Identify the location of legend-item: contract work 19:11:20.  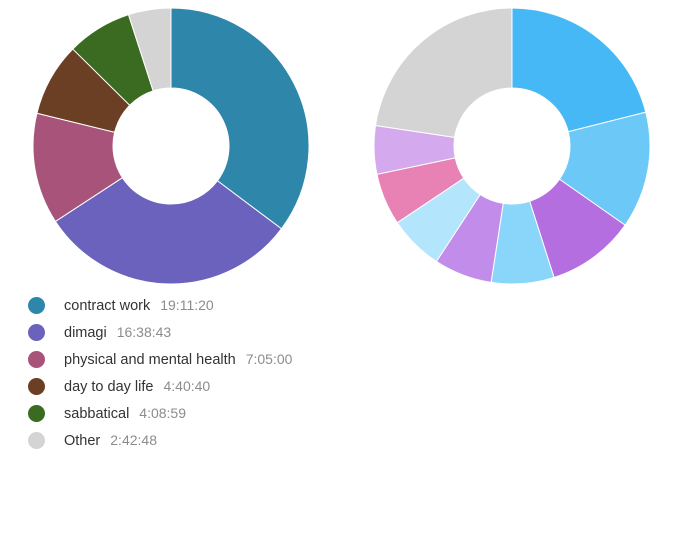
(171, 305).